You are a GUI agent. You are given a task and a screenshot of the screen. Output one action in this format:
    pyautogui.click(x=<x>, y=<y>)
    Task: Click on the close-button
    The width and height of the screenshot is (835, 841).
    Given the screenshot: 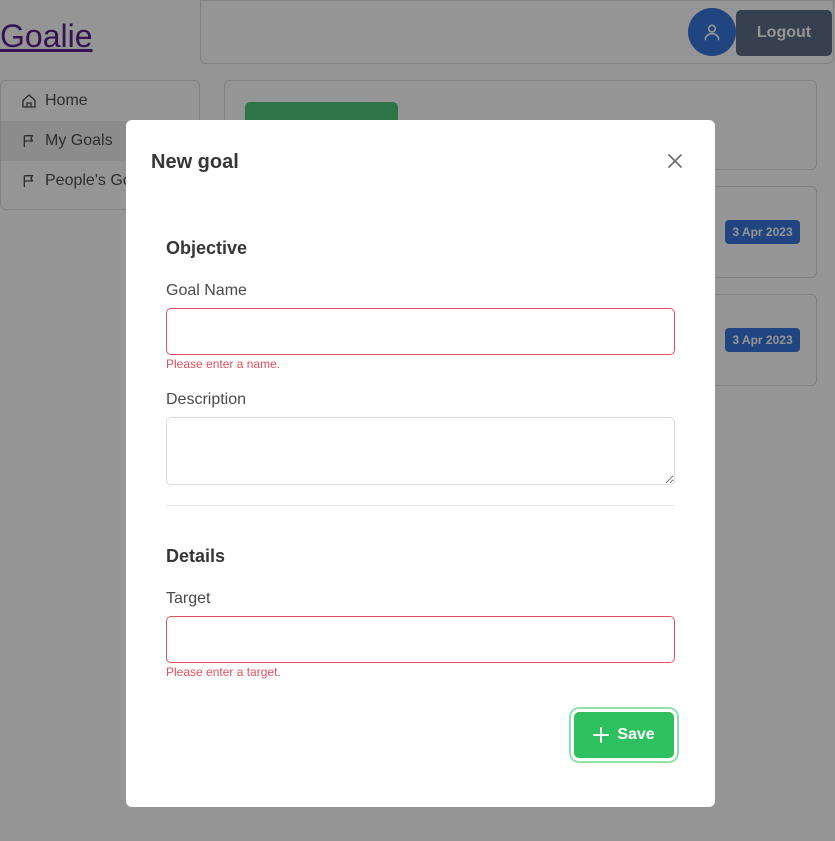 What is the action you would take?
    pyautogui.click(x=675, y=161)
    